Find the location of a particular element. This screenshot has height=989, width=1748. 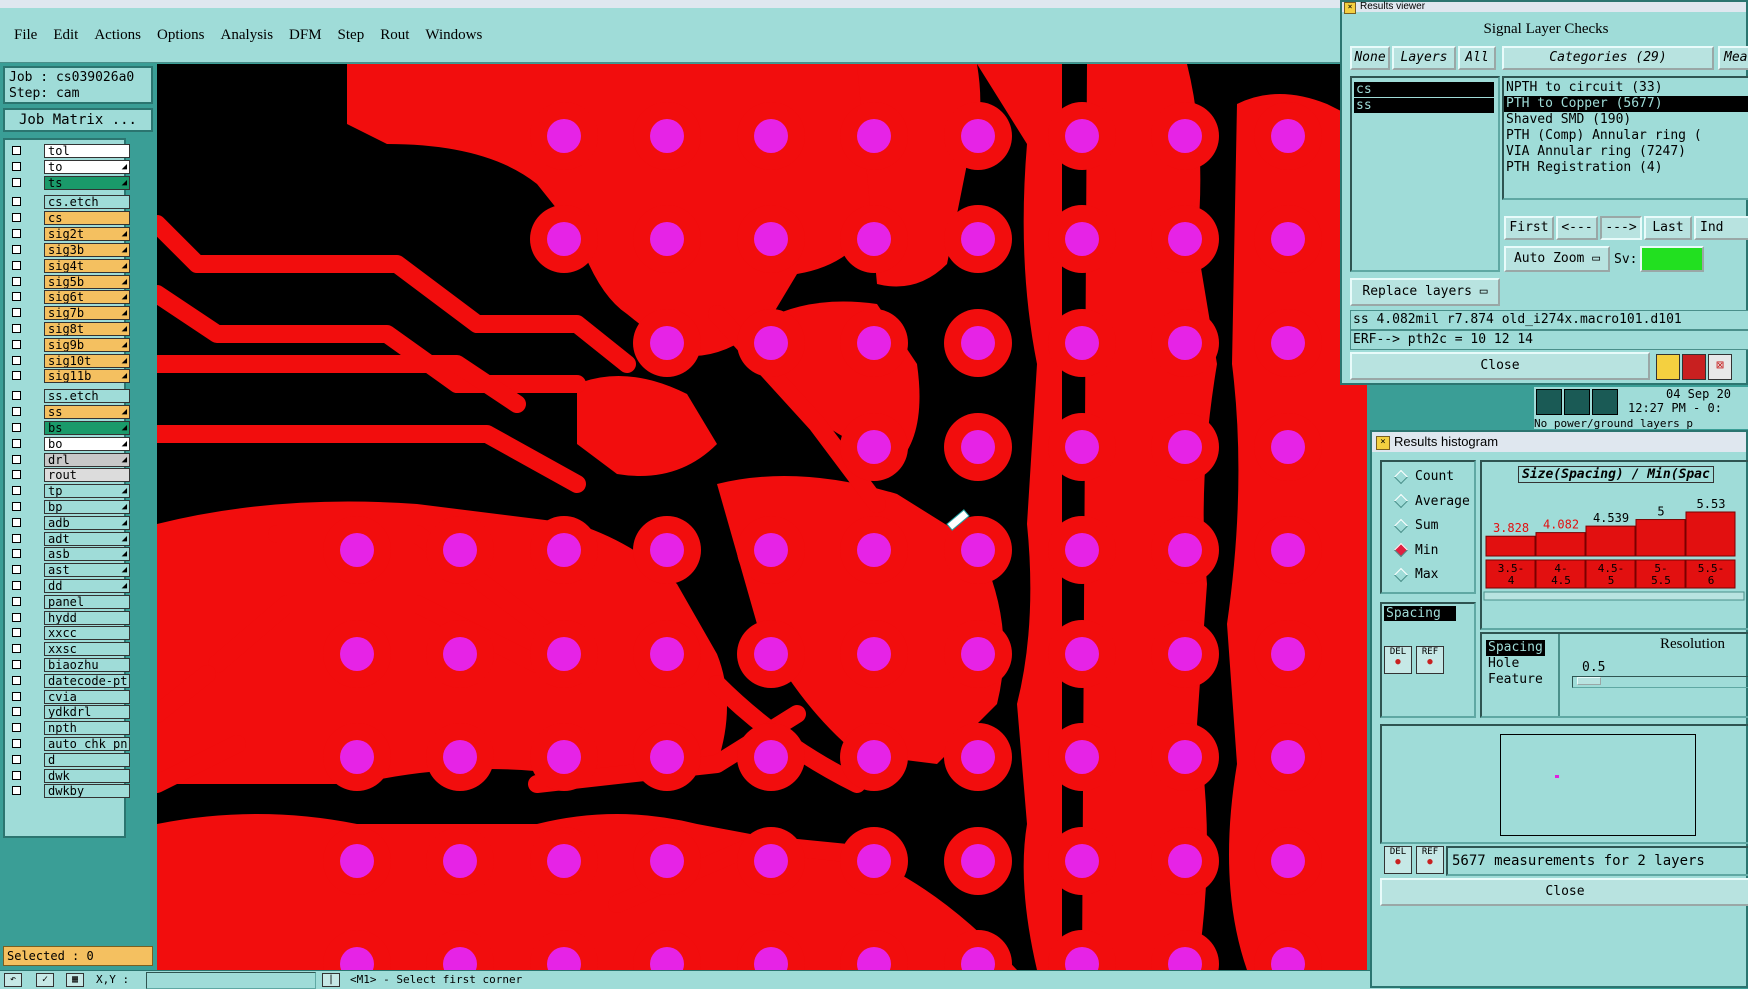

radio-sum: Sum is located at coordinates (1415, 526).